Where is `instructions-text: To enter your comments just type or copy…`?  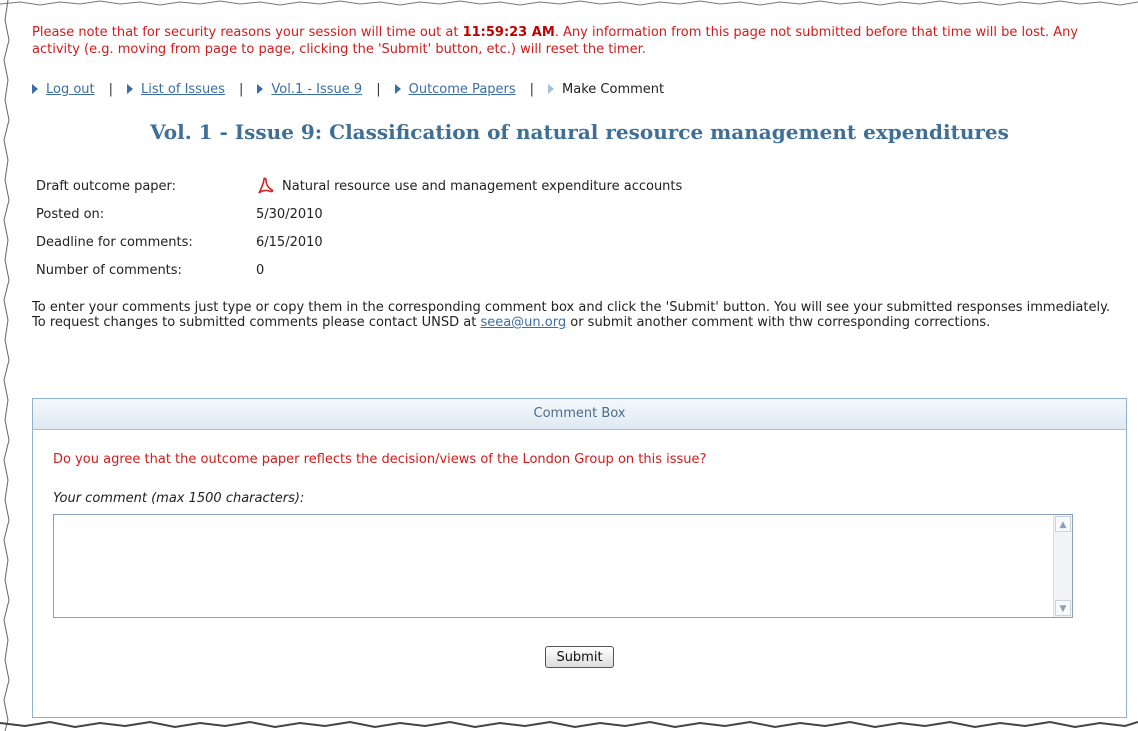
instructions-text: To enter your comments just type or copy… is located at coordinates (574, 315).